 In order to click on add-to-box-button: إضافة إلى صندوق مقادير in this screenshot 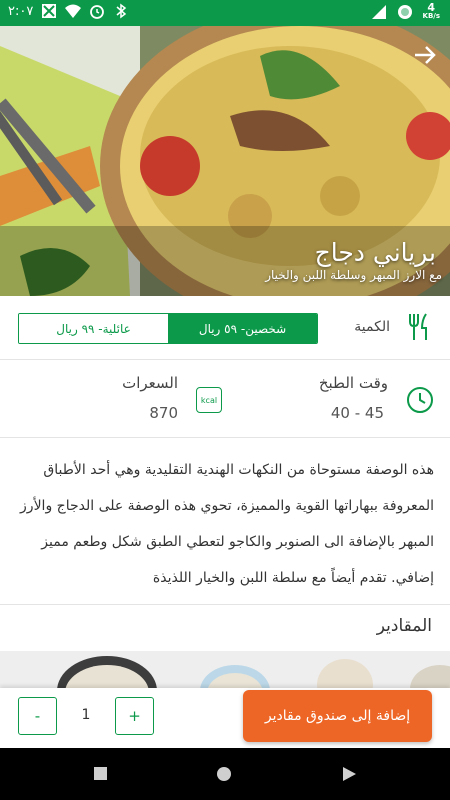, I will do `click(337, 716)`.